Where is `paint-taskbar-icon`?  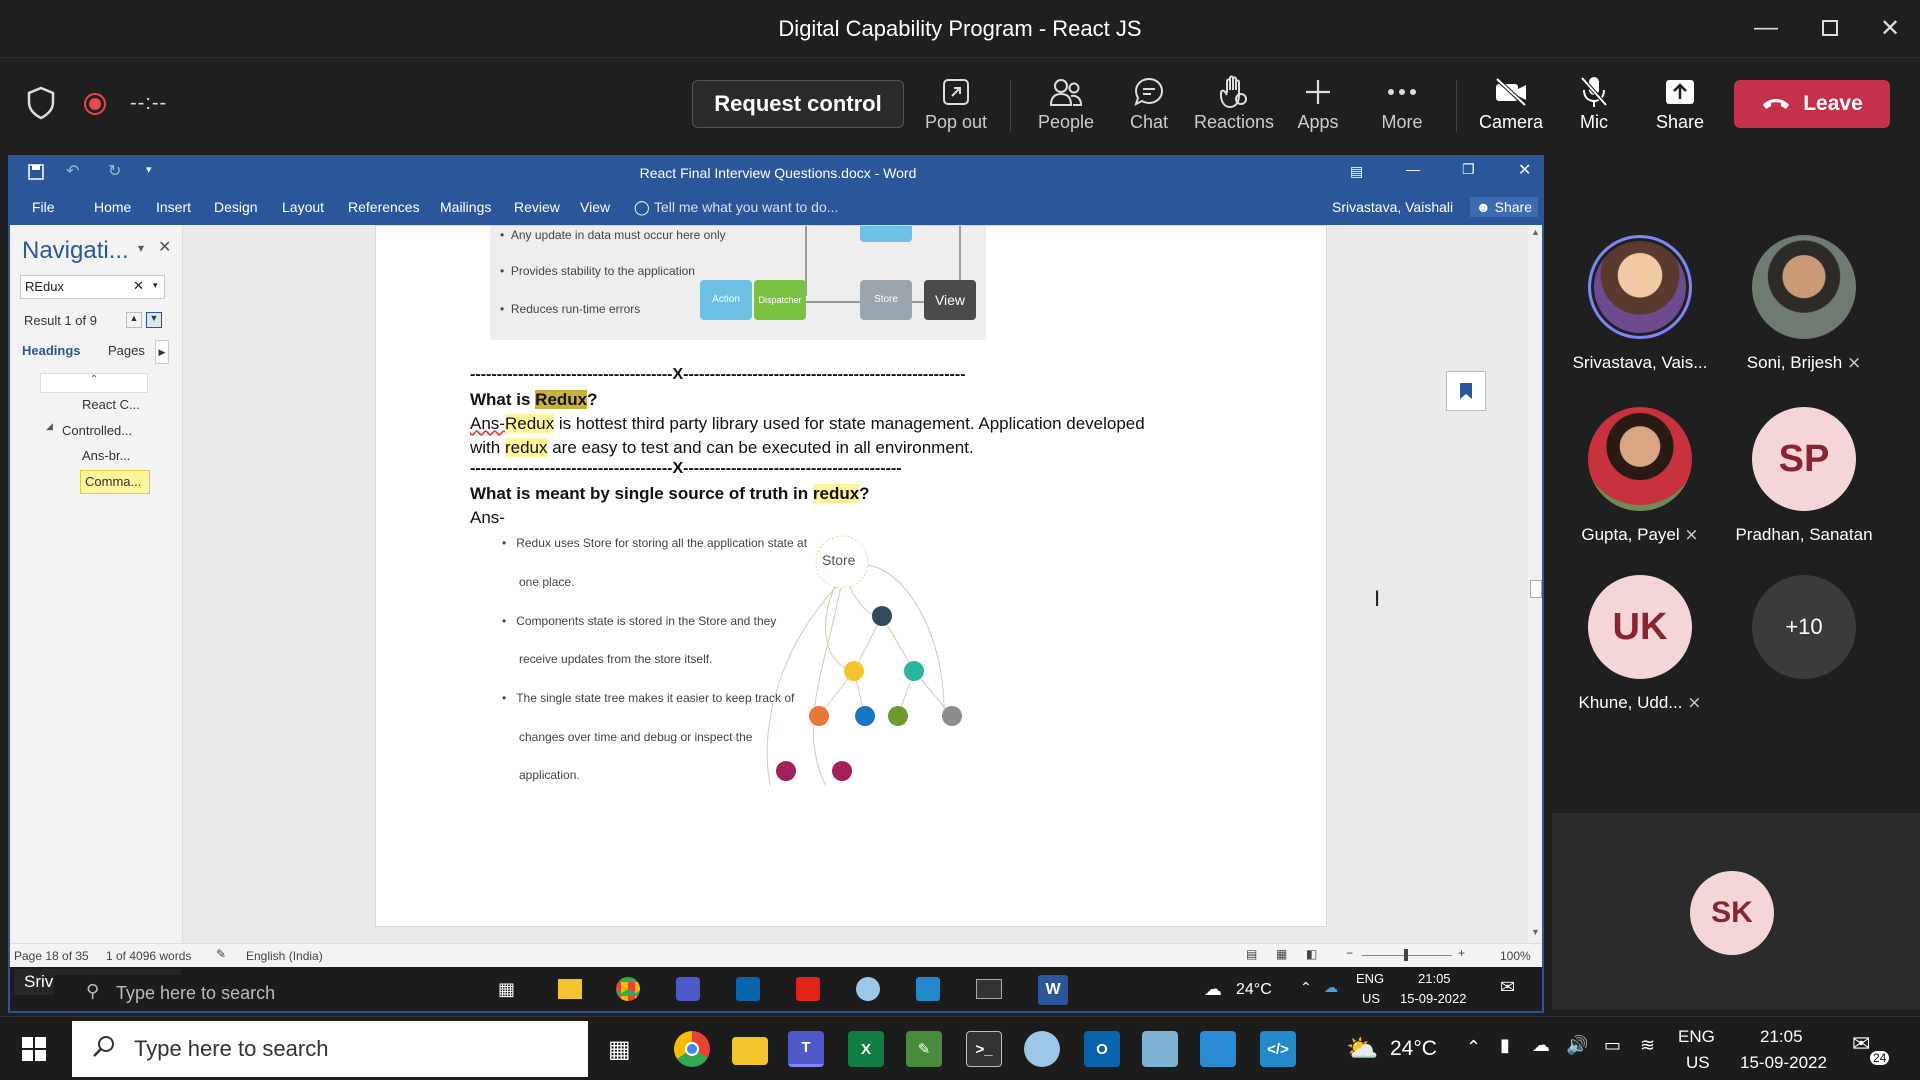
paint-taskbar-icon is located at coordinates (1042, 1049).